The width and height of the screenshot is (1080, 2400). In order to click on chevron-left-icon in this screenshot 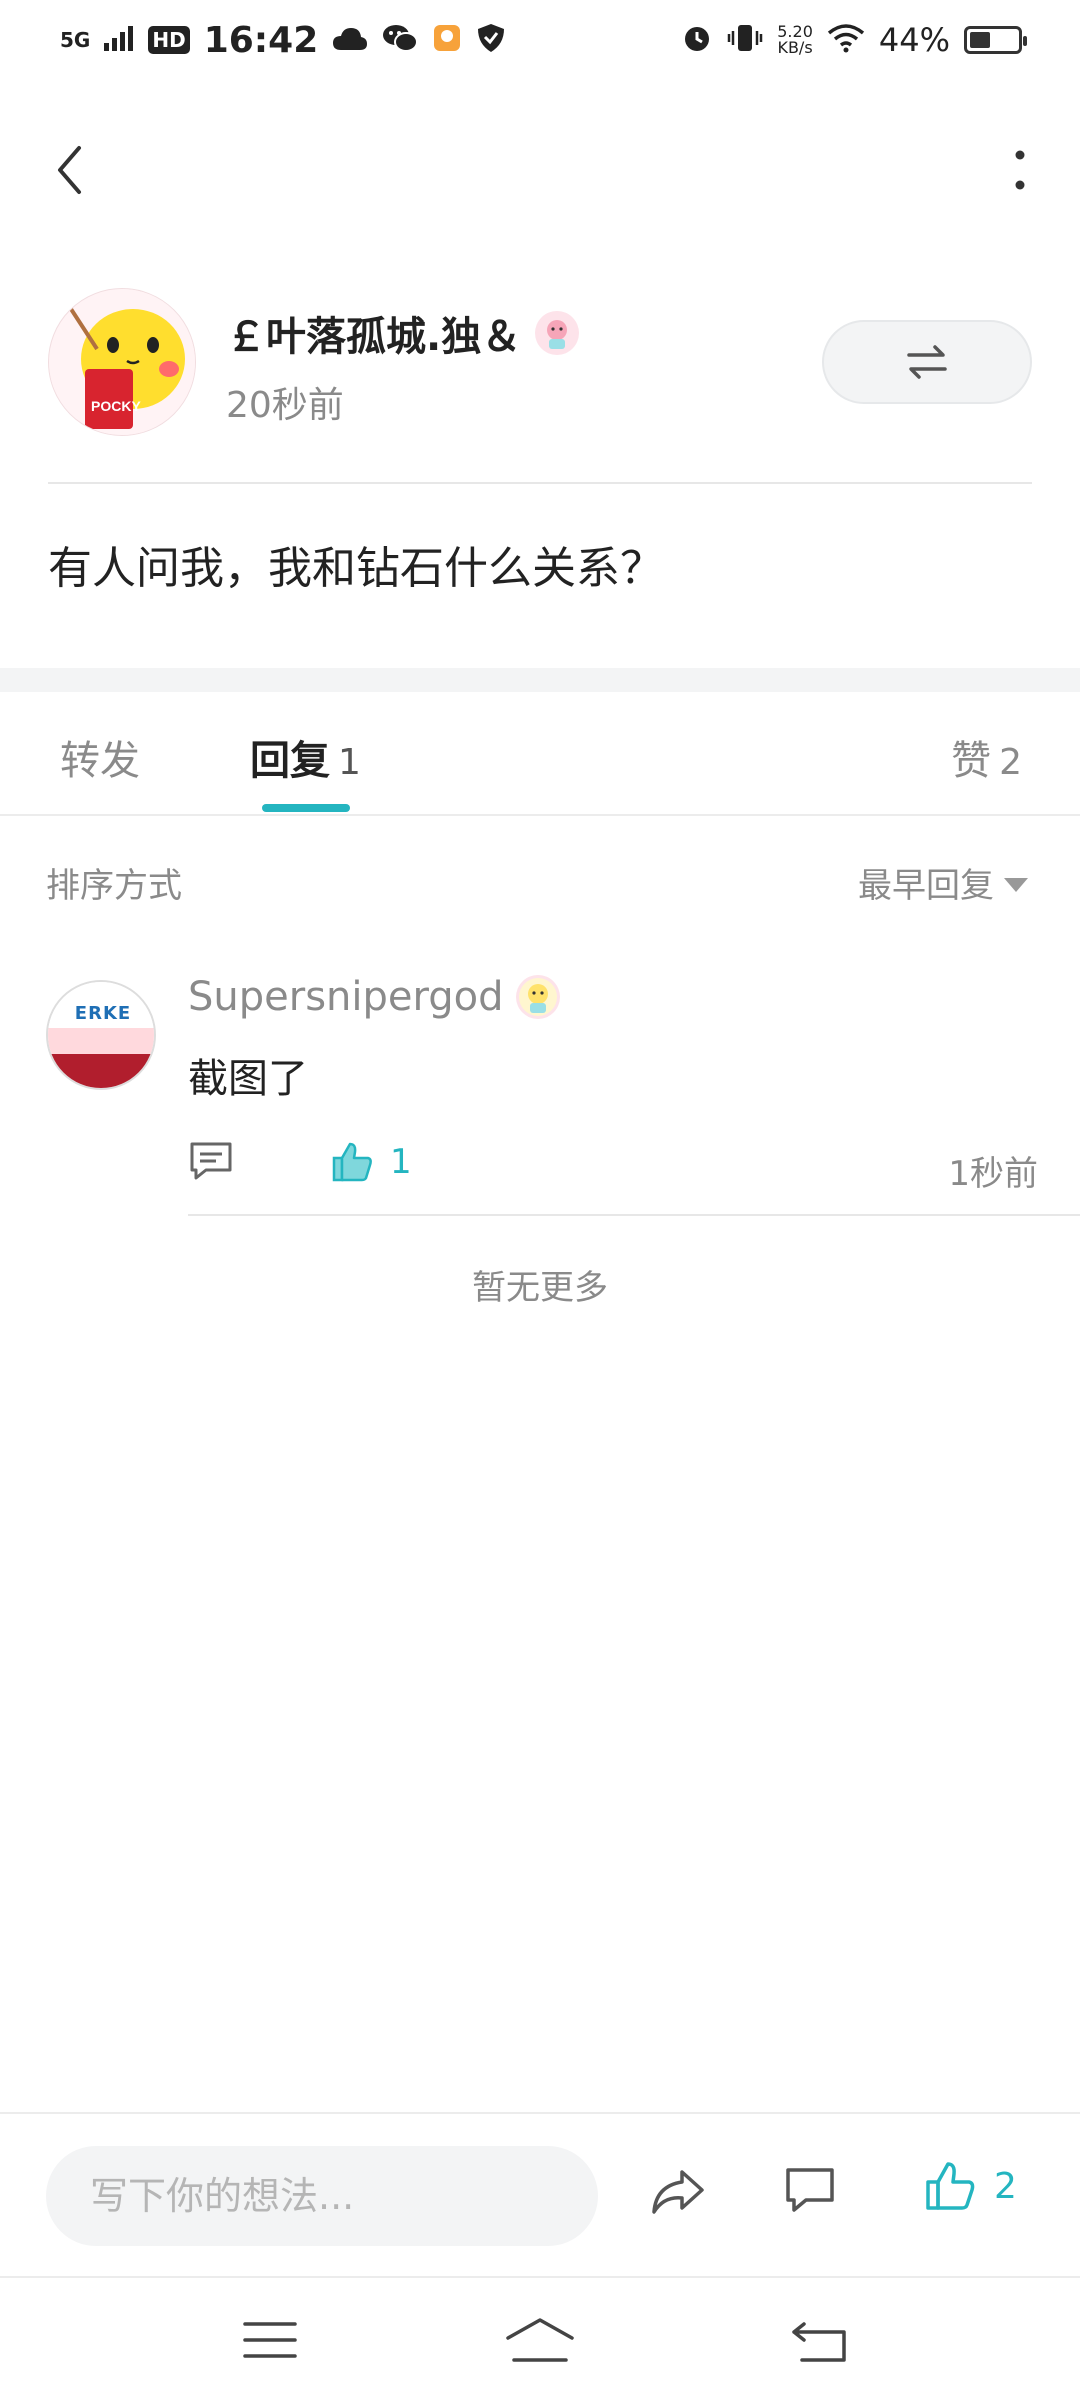, I will do `click(69, 170)`.